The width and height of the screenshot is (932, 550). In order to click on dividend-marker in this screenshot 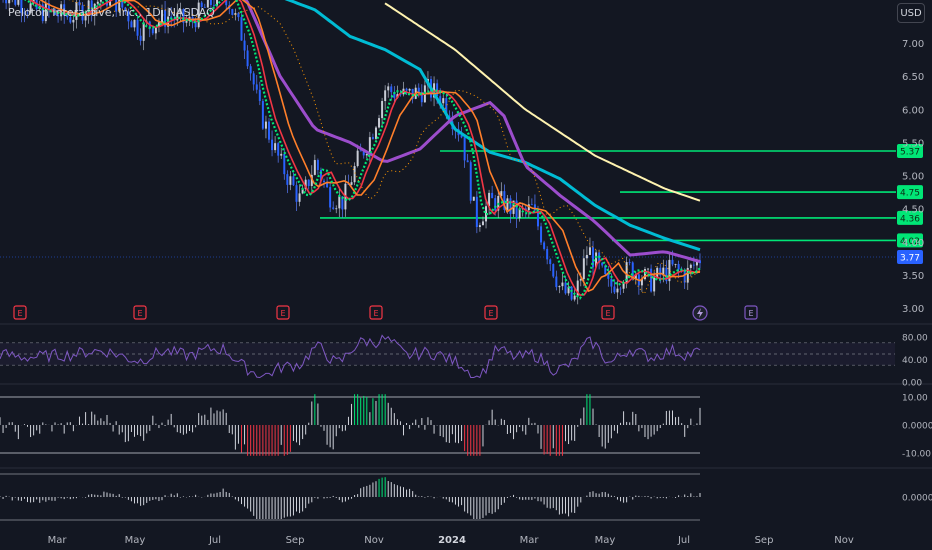, I will do `click(700, 313)`.